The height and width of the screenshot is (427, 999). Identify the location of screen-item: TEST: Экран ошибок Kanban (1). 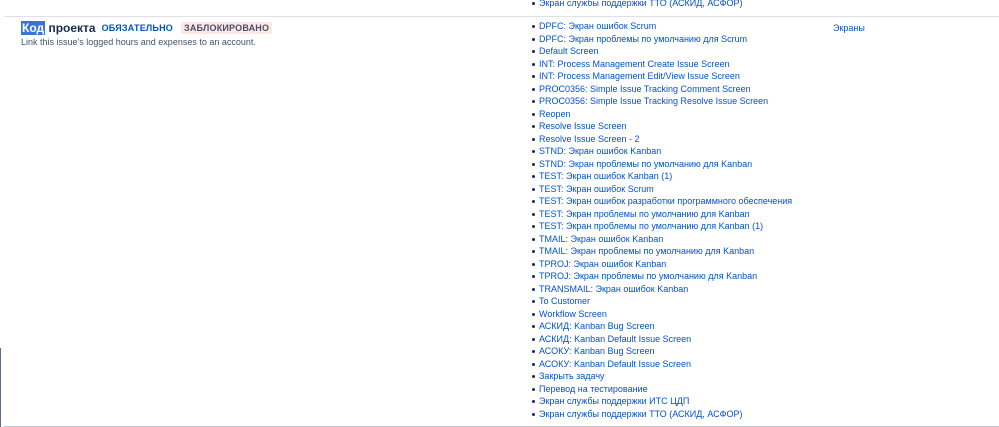
(662, 176).